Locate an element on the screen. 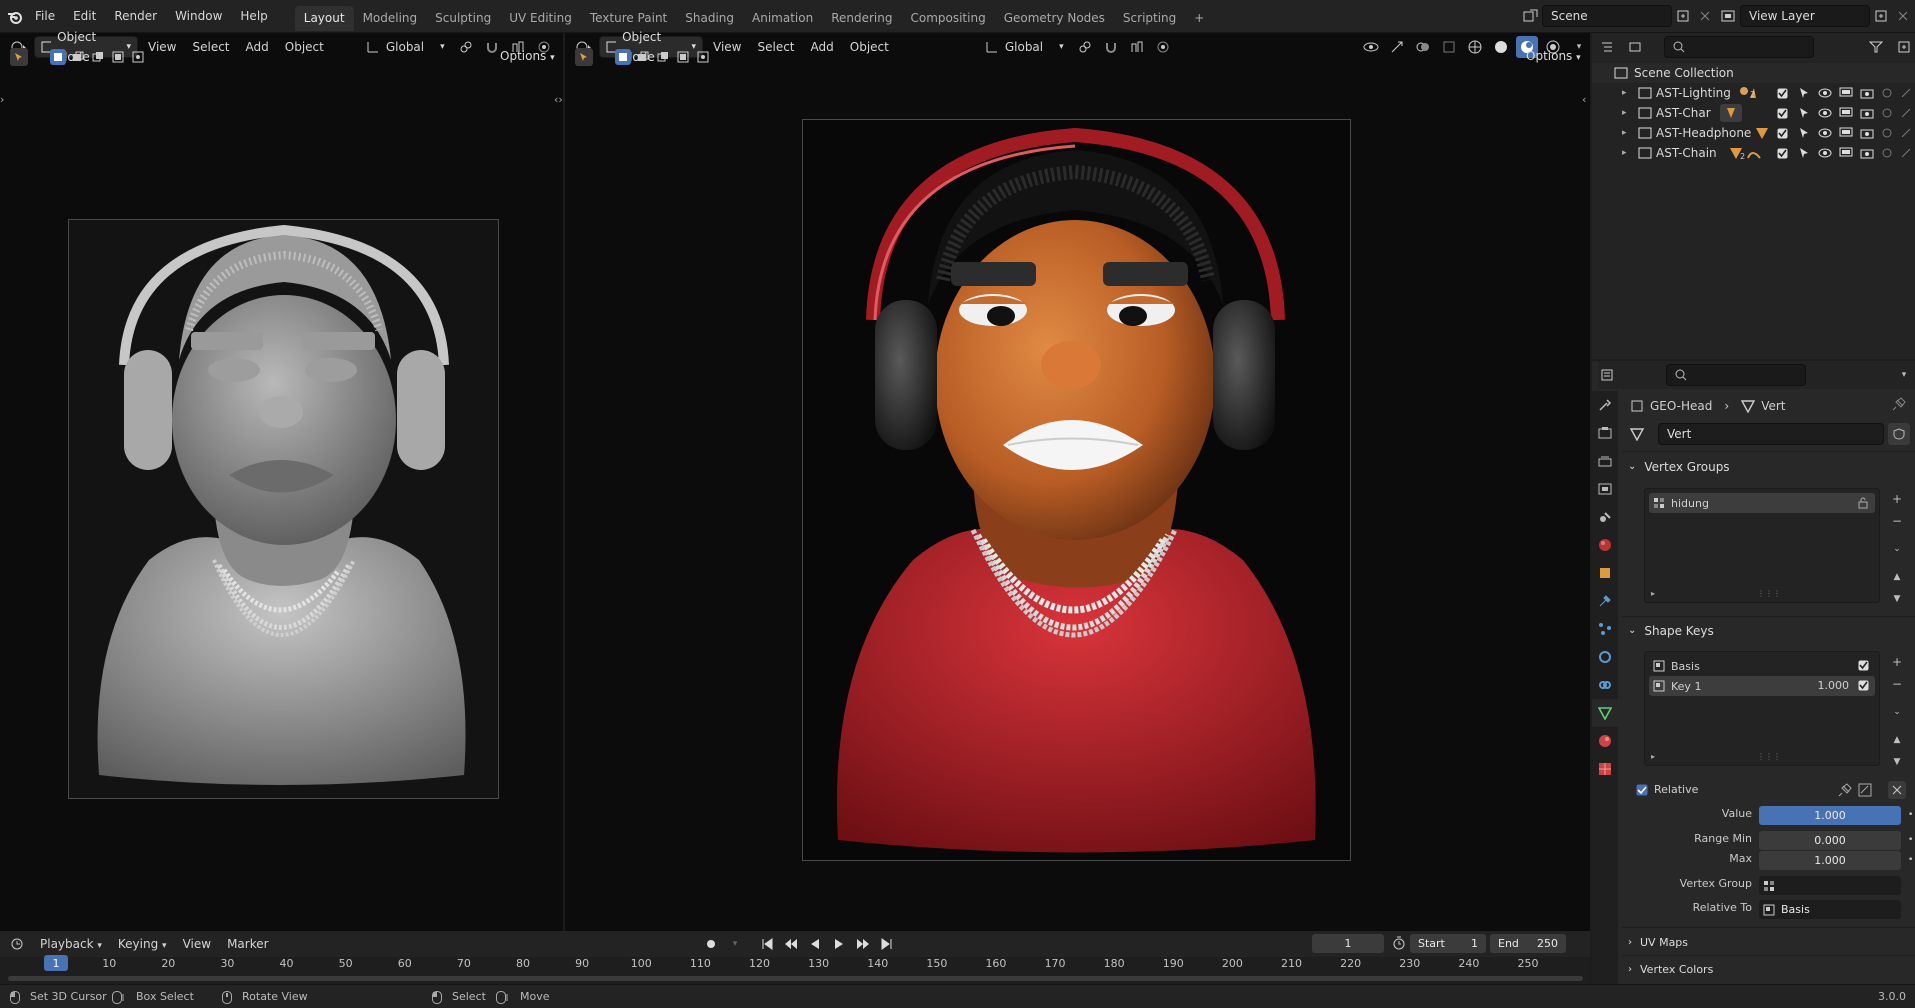 This screenshot has height=1008, width=1915. add-shape-key-button: + is located at coordinates (1897, 662).